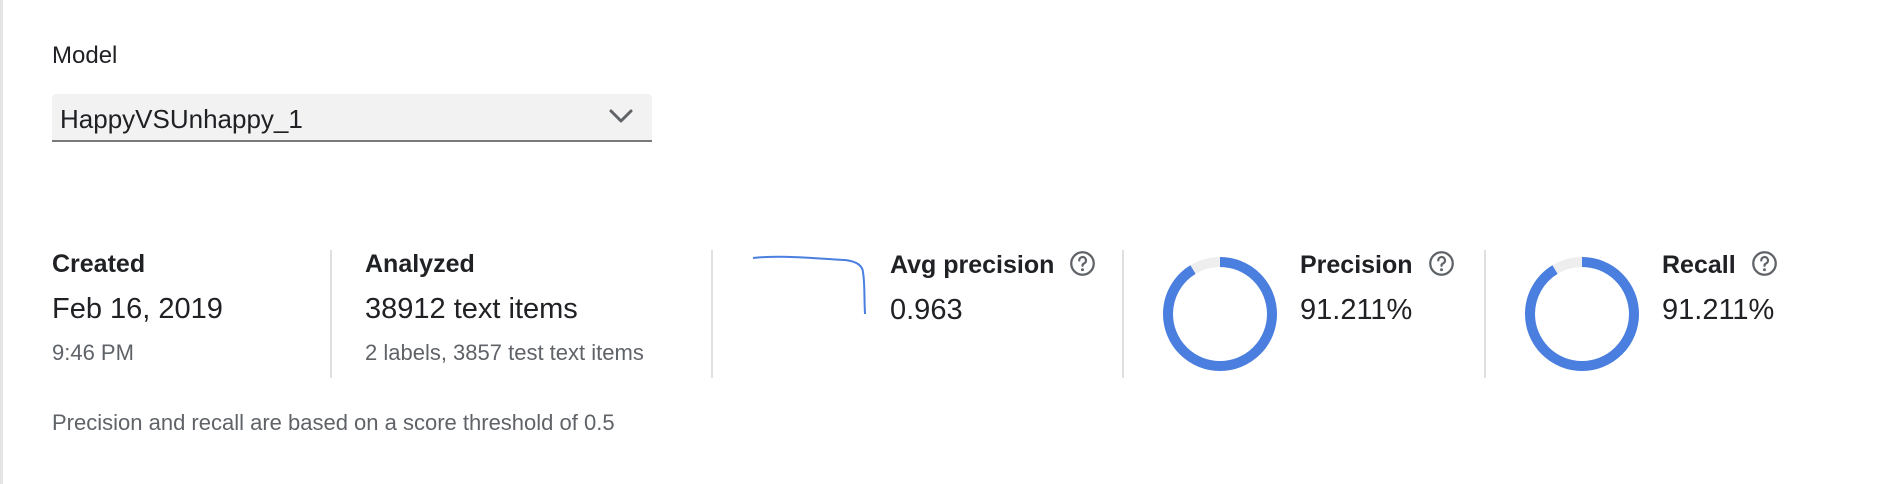 The height and width of the screenshot is (484, 1886). What do you see at coordinates (972, 265) in the screenshot?
I see `avg-precision-title: Avg precision` at bounding box center [972, 265].